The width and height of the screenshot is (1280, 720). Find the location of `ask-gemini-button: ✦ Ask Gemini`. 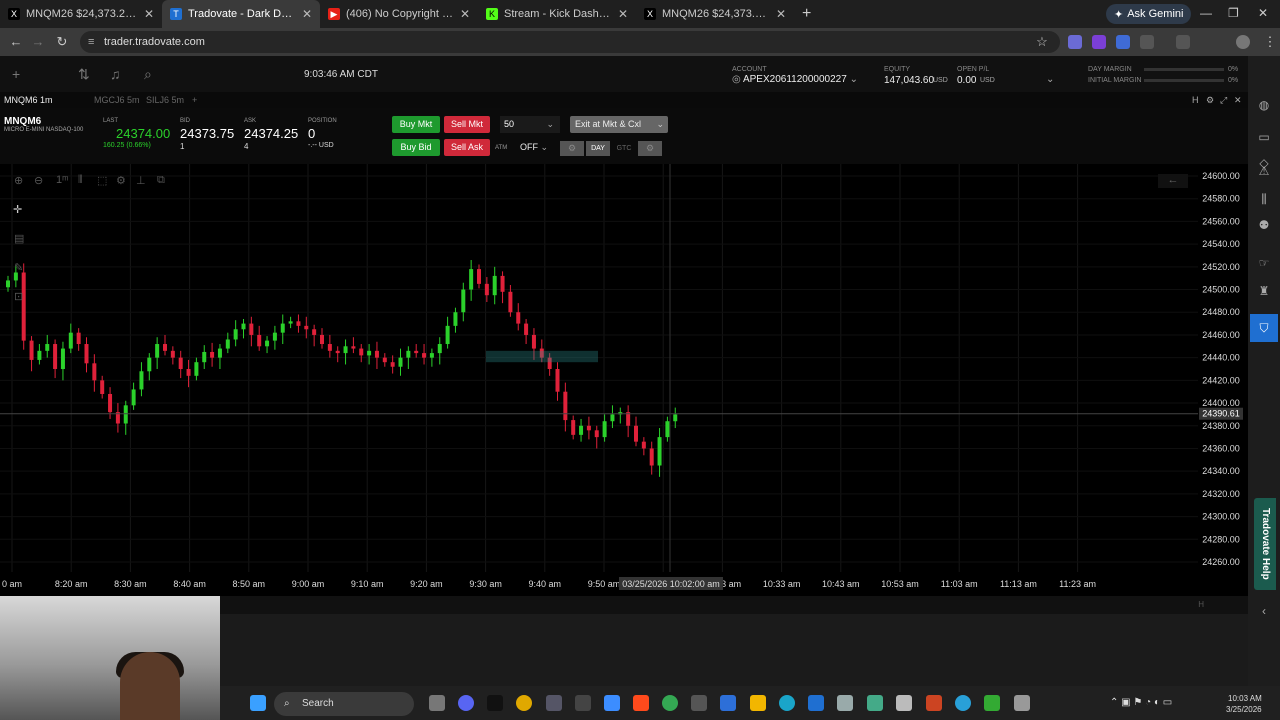

ask-gemini-button: ✦ Ask Gemini is located at coordinates (1149, 14).